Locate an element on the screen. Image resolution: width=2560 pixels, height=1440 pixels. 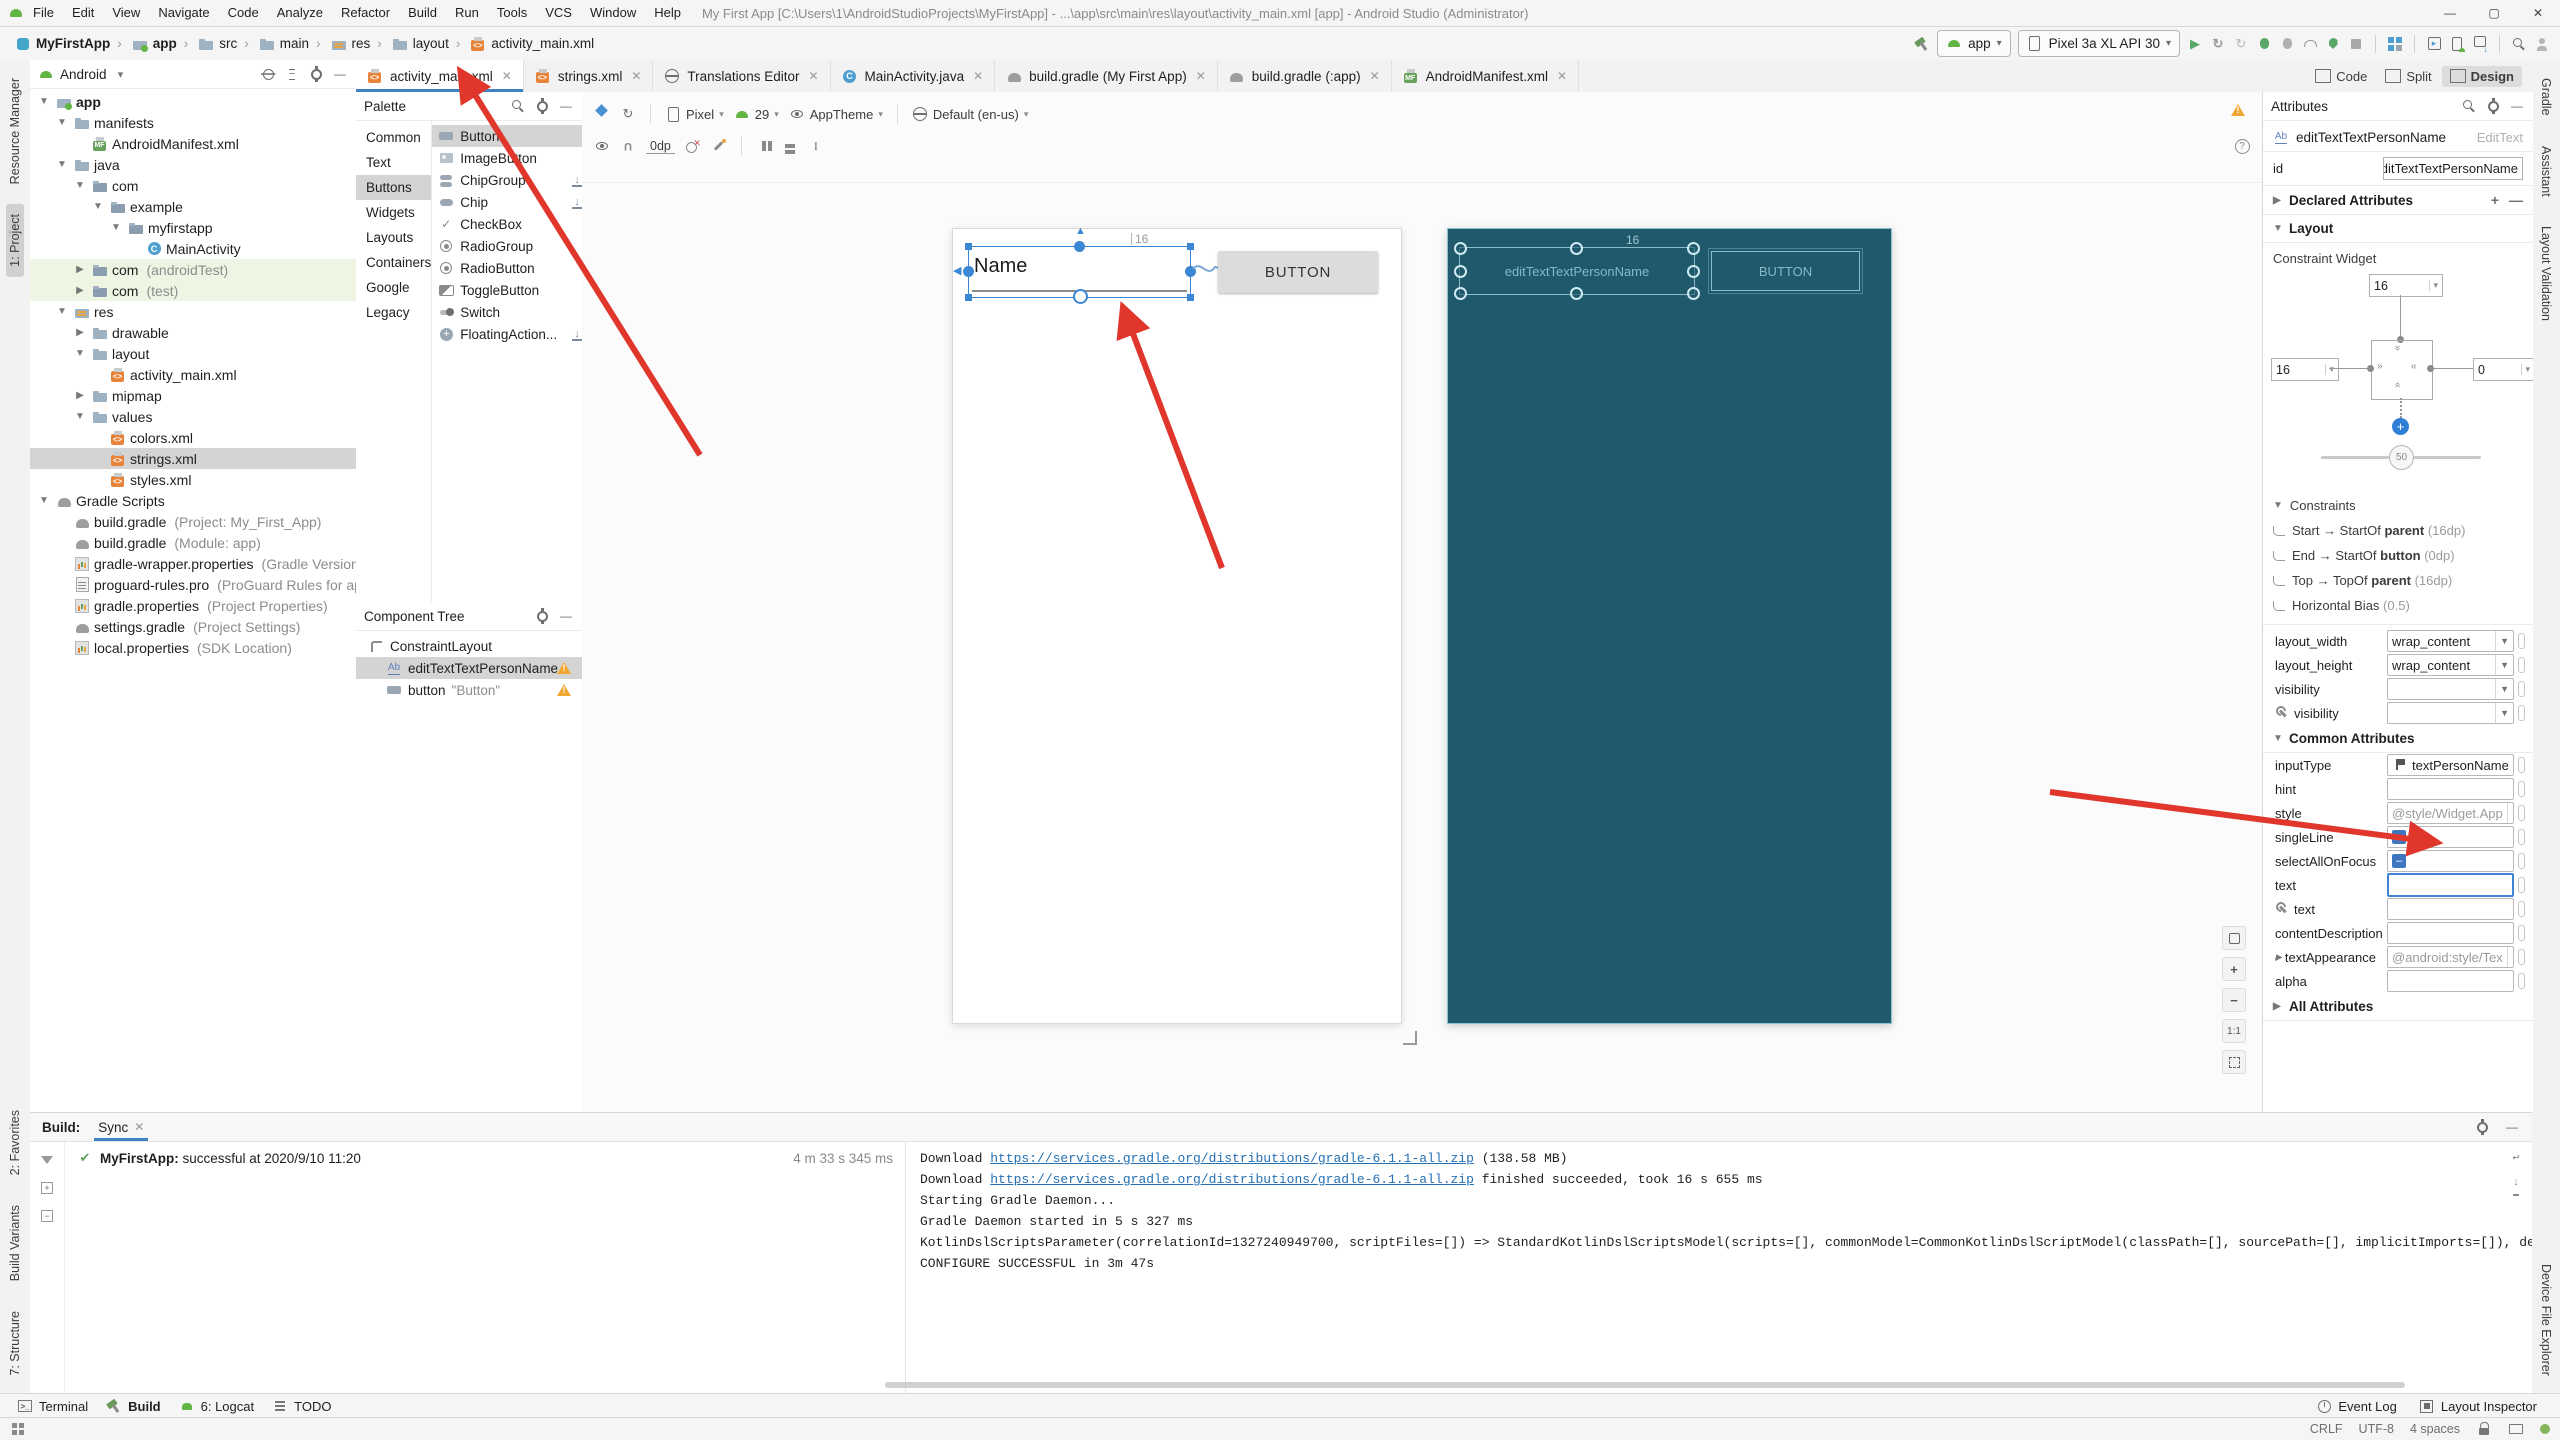
status-item: UTF-8 is located at coordinates (2376, 1429).